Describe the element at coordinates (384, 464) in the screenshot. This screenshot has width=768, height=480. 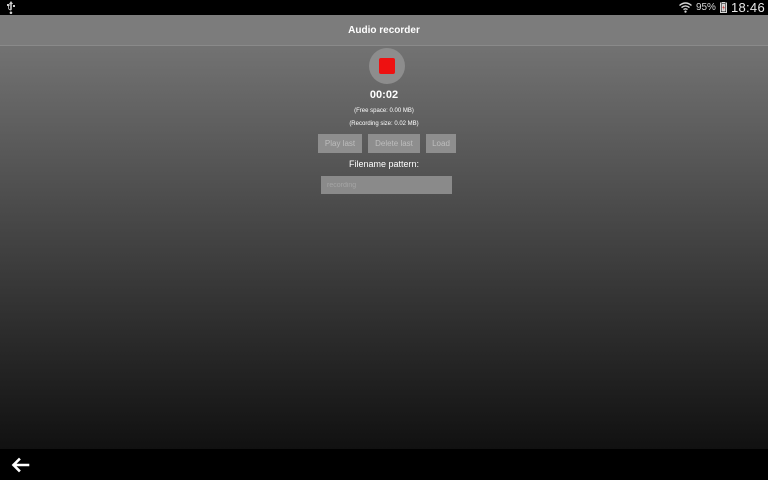
I see `navigation-bar` at that location.